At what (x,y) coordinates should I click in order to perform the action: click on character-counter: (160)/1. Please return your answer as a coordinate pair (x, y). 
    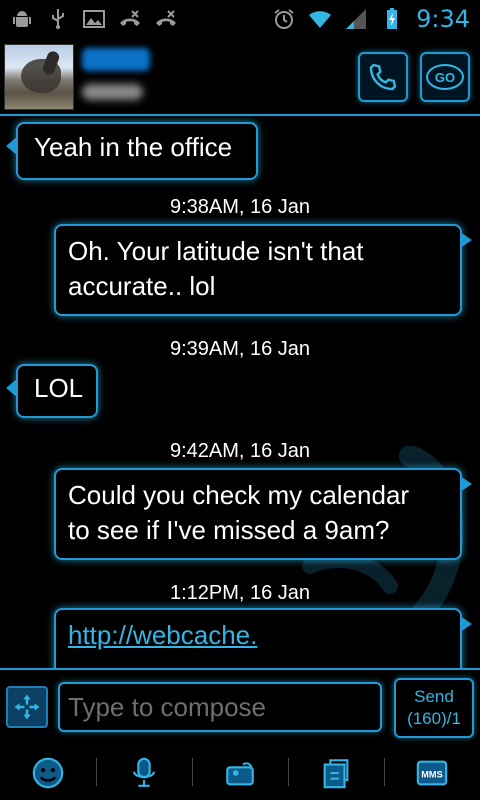
    Looking at the image, I should click on (434, 718).